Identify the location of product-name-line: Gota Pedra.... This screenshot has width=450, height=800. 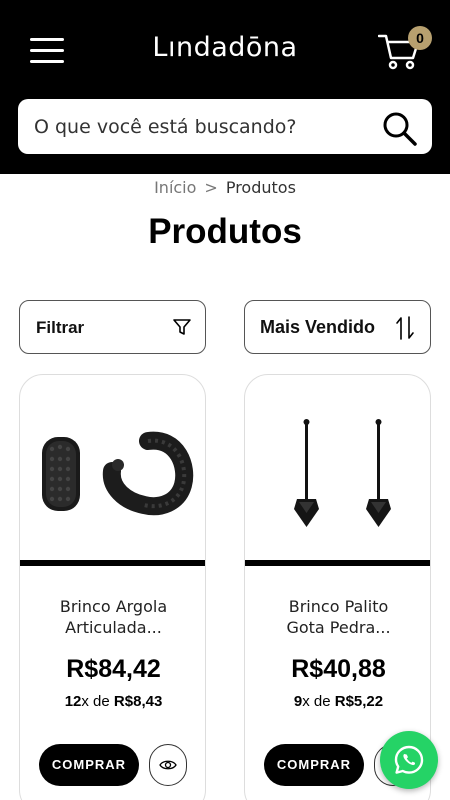
(338, 627).